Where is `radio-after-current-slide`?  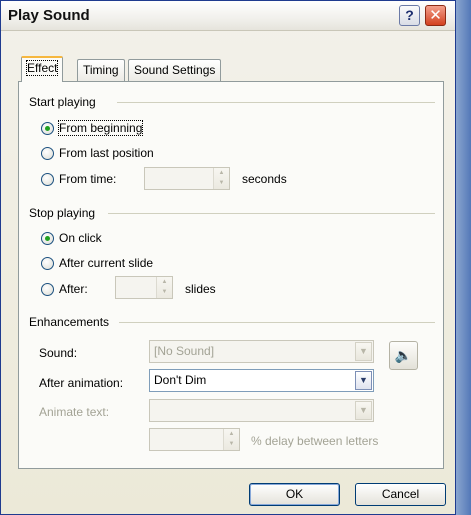
radio-after-current-slide is located at coordinates (47, 263).